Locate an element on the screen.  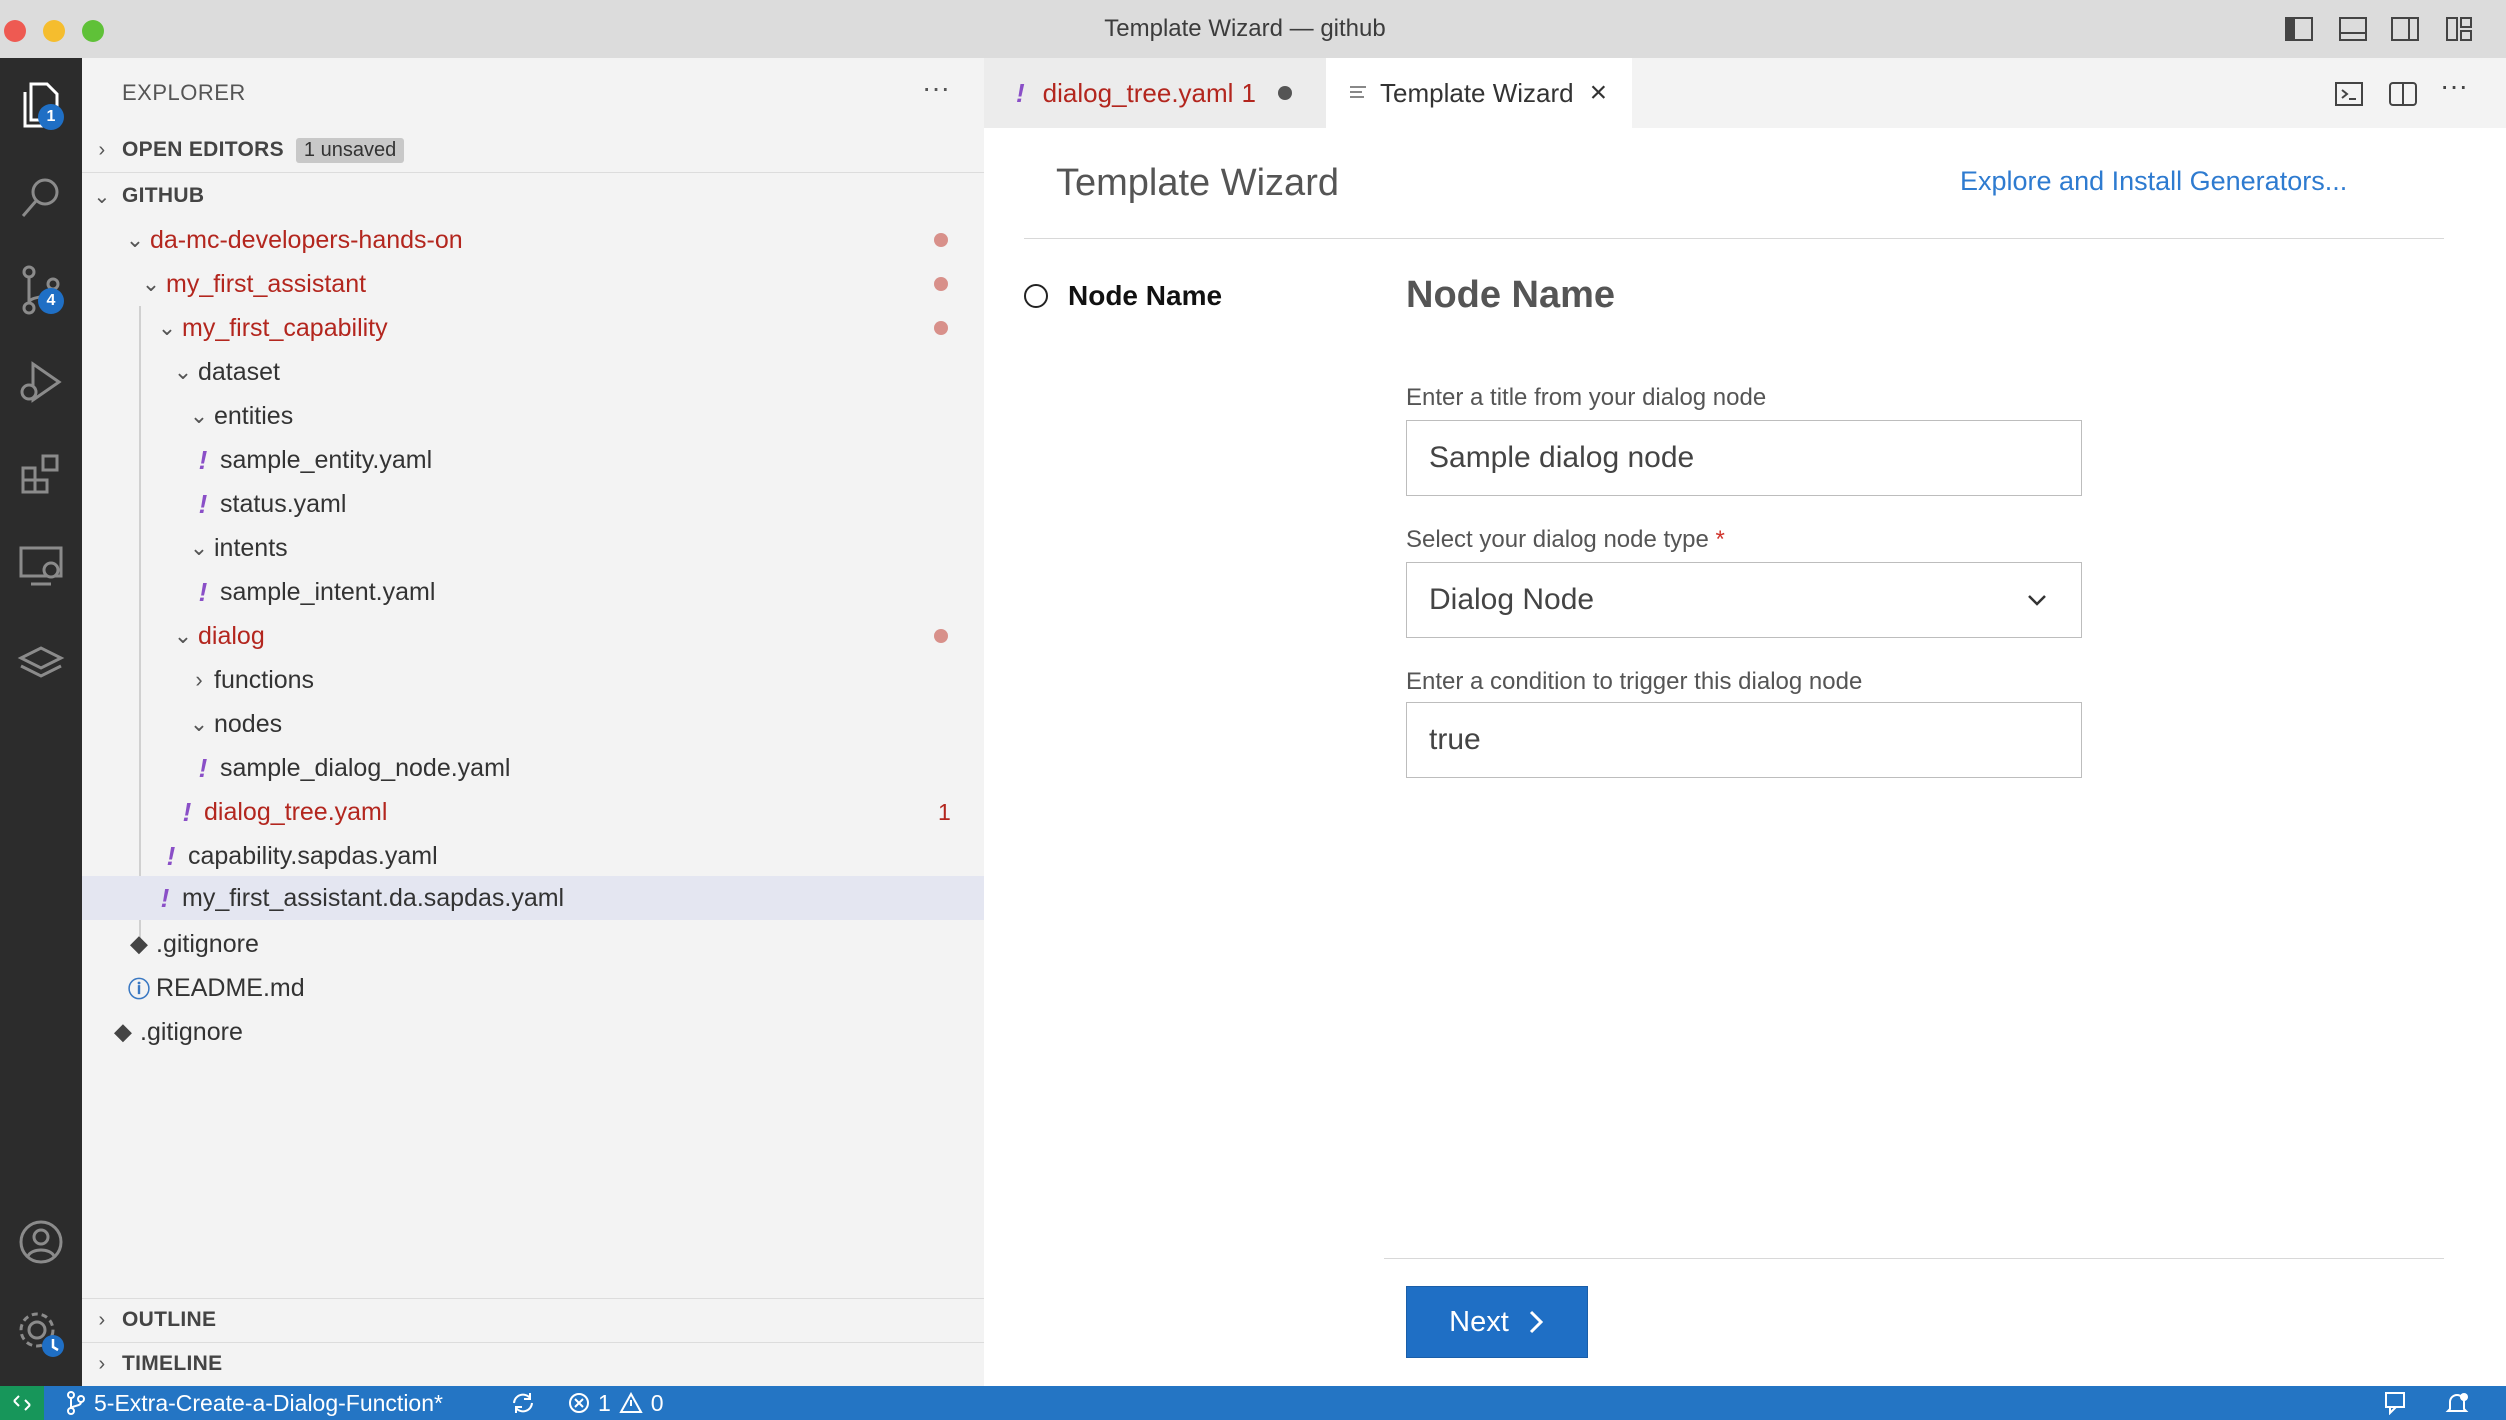
notifications-icon is located at coordinates (2457, 1404).